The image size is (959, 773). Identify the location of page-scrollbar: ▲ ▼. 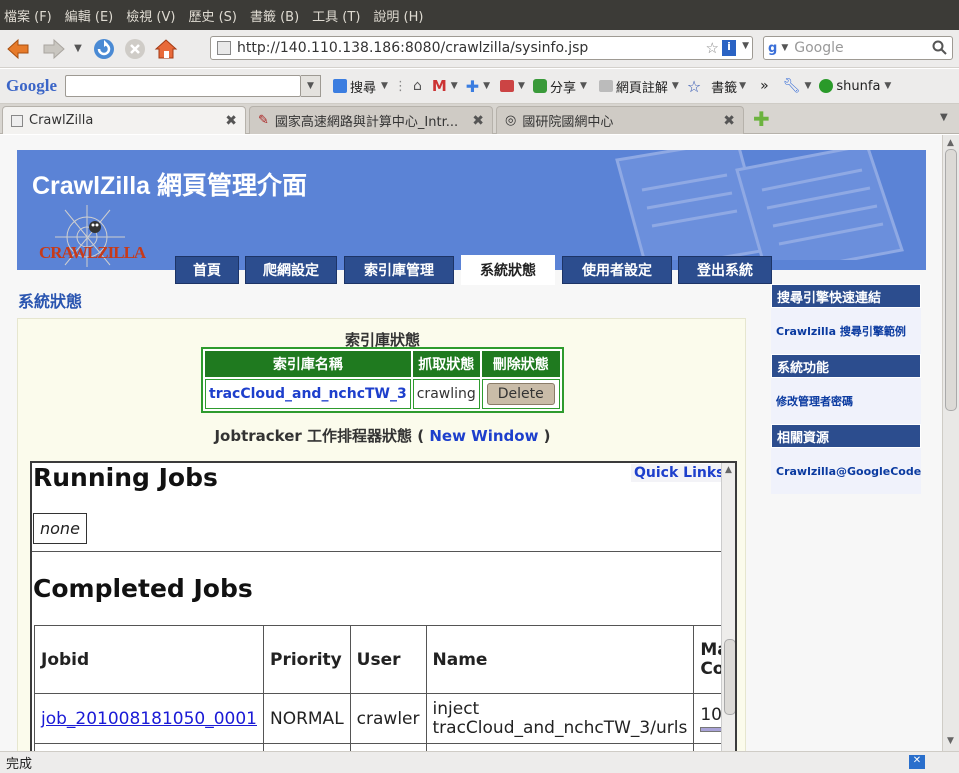
(950, 443).